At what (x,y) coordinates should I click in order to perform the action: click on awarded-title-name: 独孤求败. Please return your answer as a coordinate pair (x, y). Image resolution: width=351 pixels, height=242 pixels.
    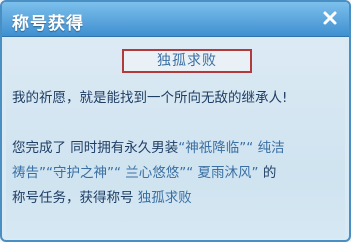
    Looking at the image, I should click on (164, 198).